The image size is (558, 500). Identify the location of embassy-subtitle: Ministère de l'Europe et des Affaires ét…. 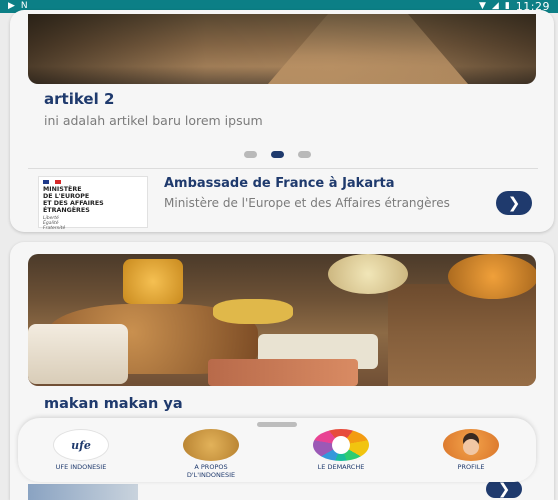
(307, 203).